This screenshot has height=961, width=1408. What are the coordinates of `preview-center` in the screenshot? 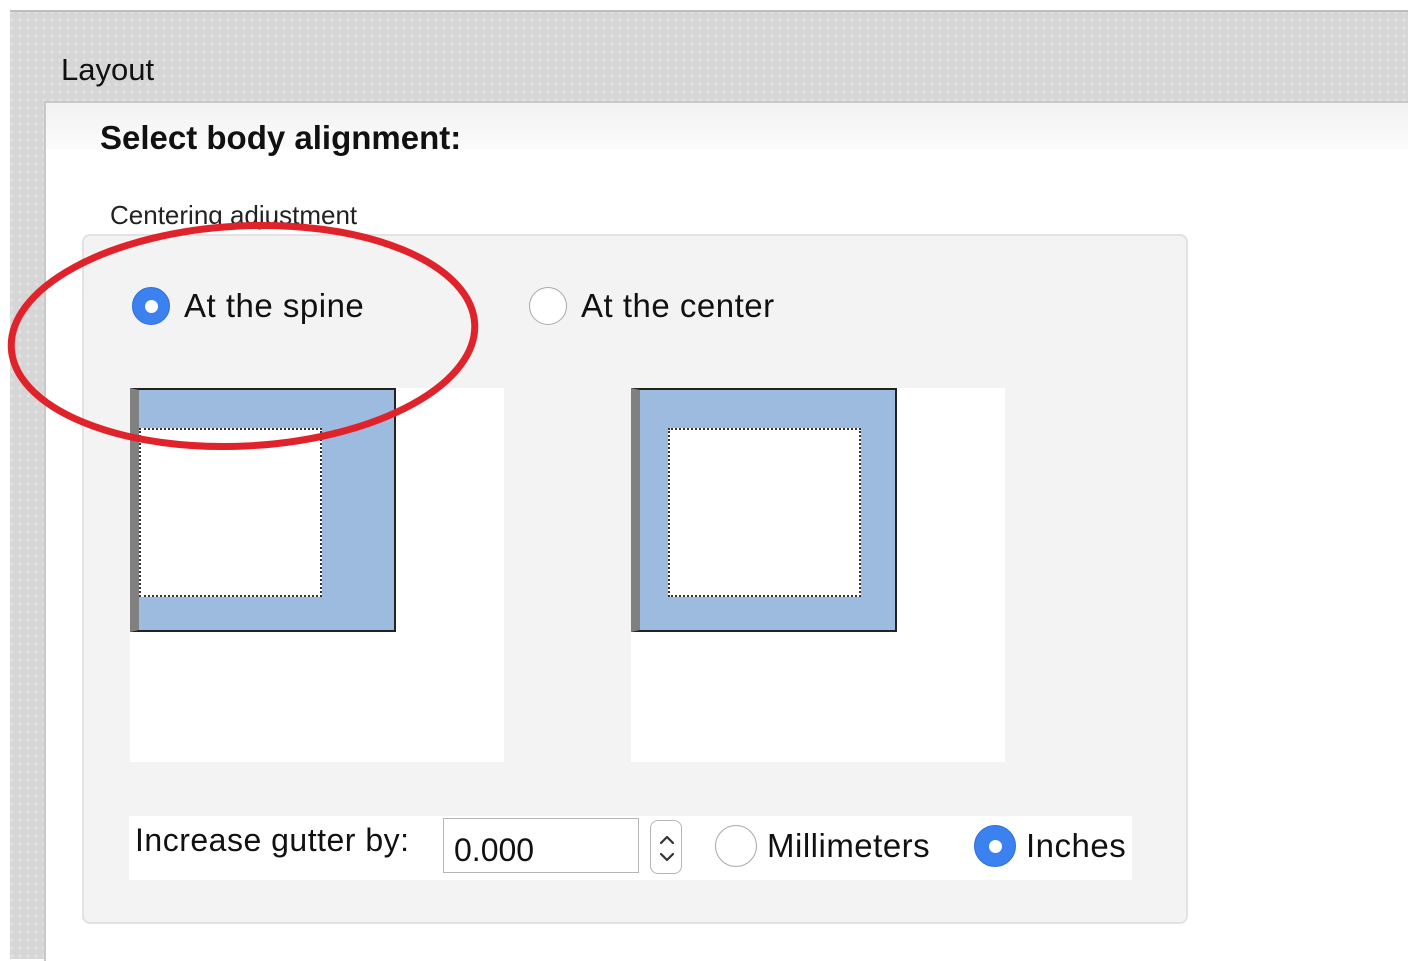 It's located at (818, 575).